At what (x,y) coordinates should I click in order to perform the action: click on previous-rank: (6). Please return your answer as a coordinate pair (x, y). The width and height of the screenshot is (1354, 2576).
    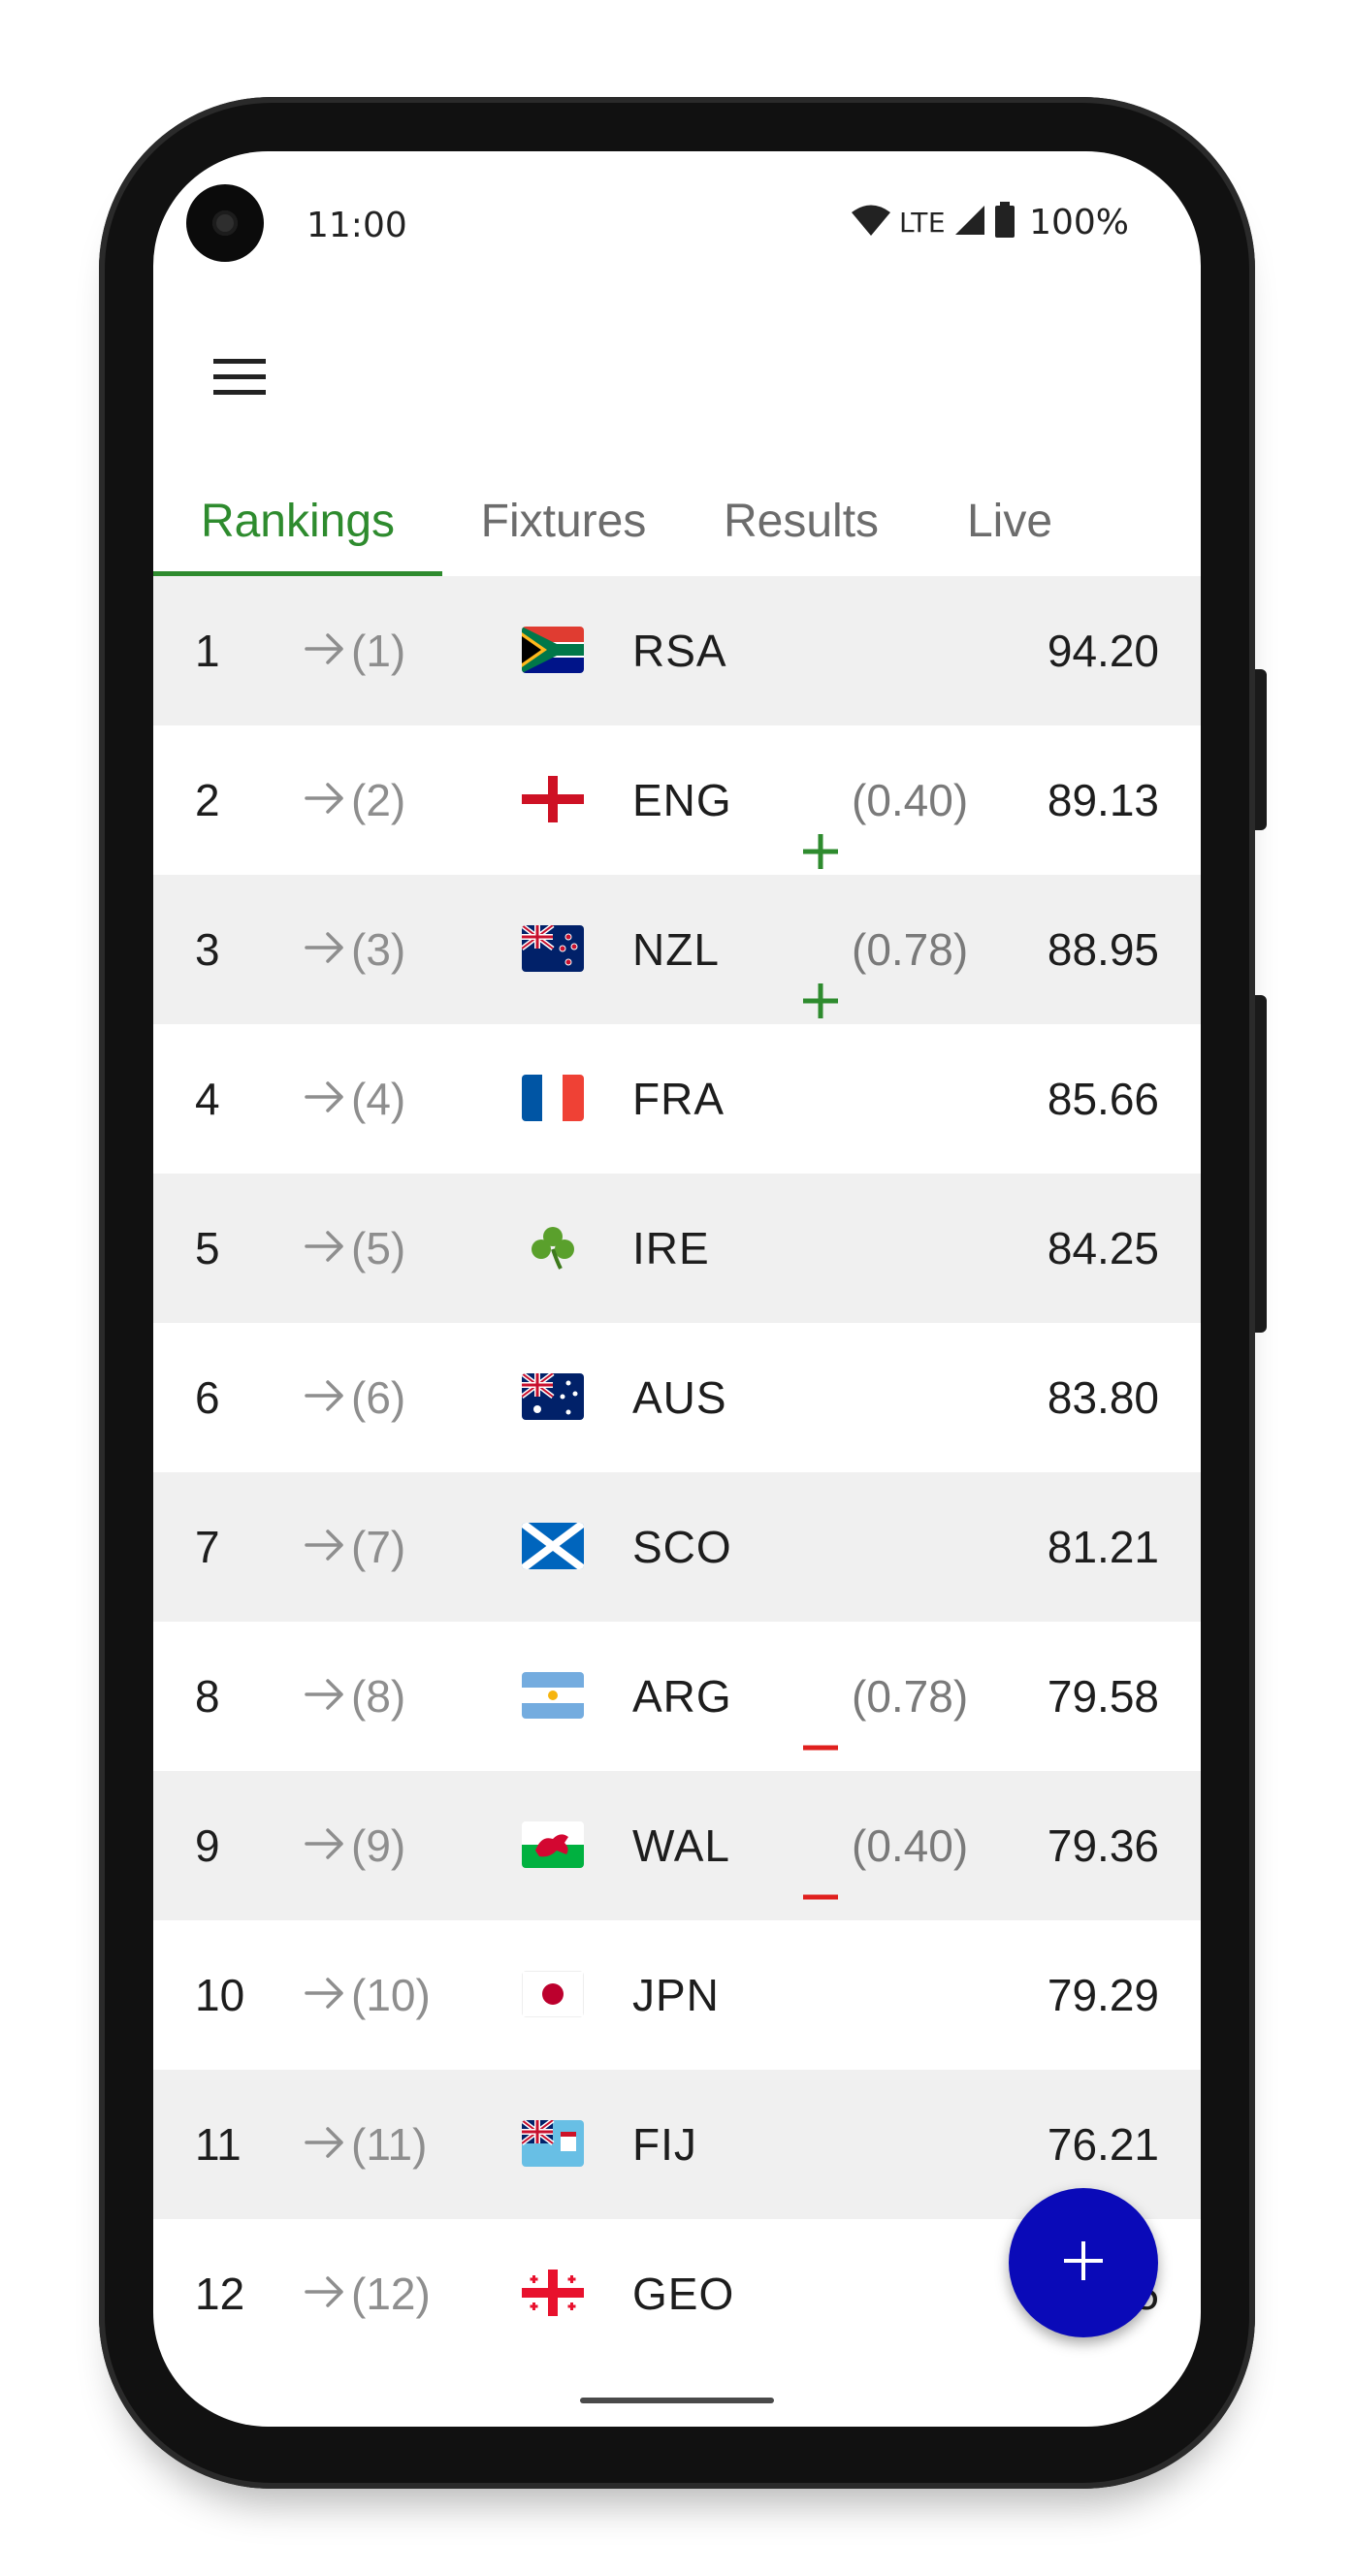
    Looking at the image, I should click on (355, 1397).